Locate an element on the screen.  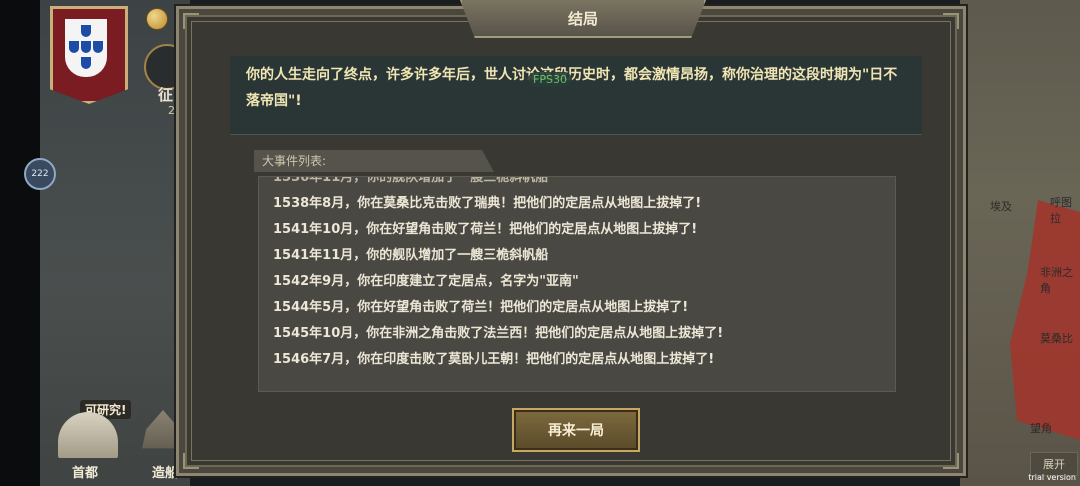
map-label: 非洲之角 is located at coordinates (1056, 280).